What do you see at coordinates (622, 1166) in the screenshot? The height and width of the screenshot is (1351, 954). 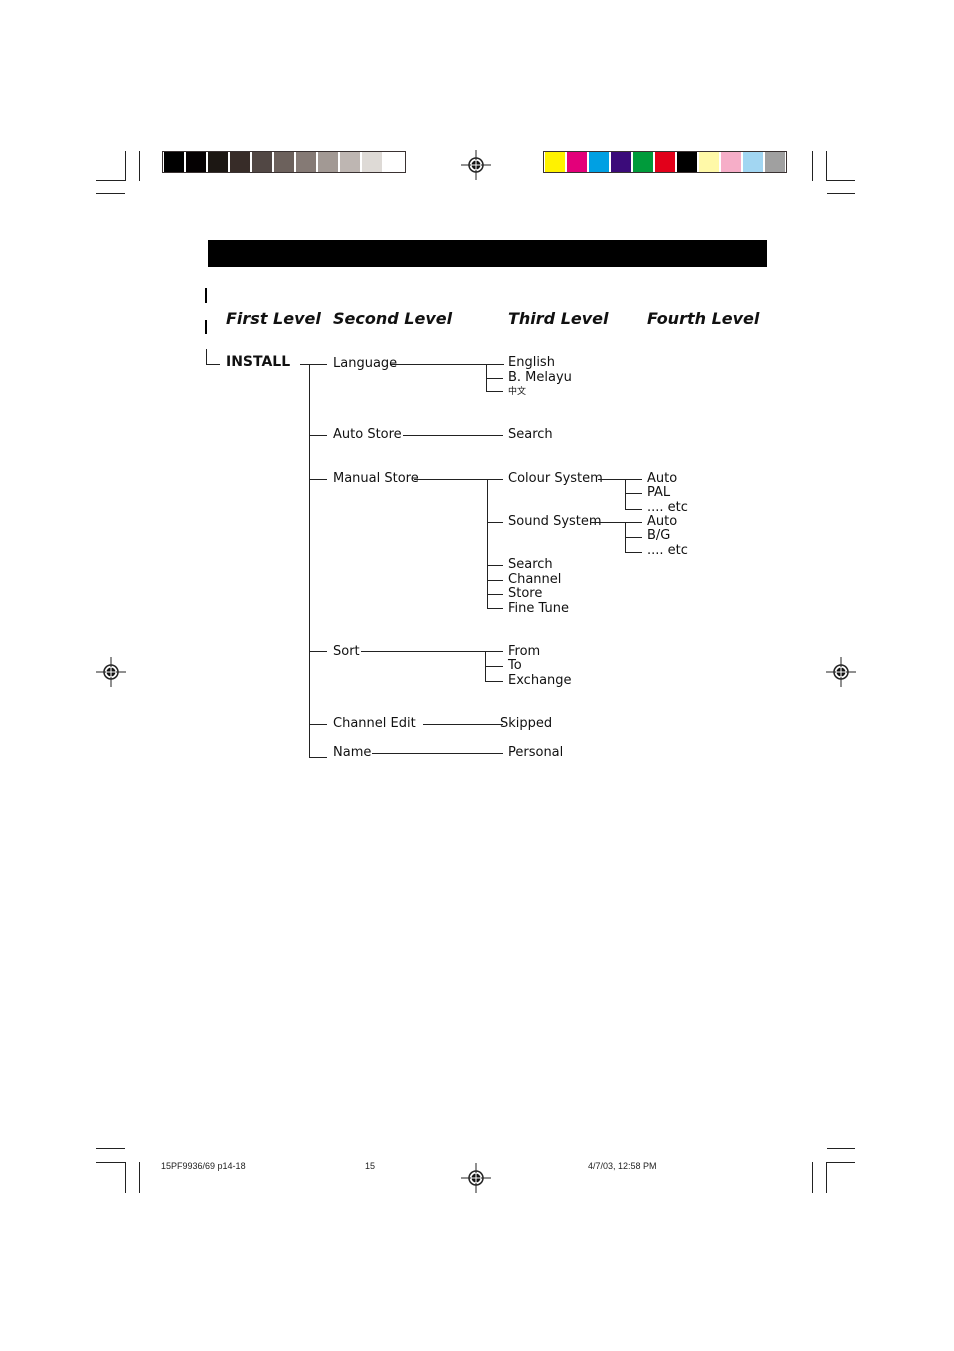 I see `footer-timestamp: 4/7/03, 12:58 PM` at bounding box center [622, 1166].